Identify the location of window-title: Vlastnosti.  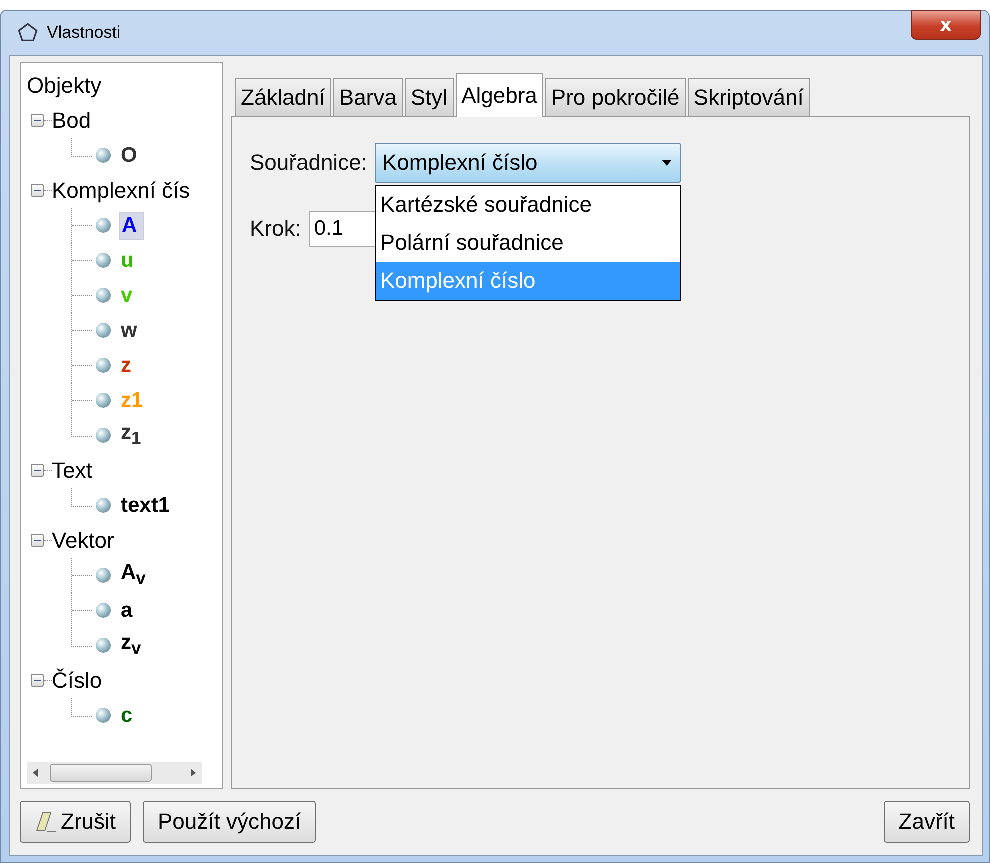
(84, 33).